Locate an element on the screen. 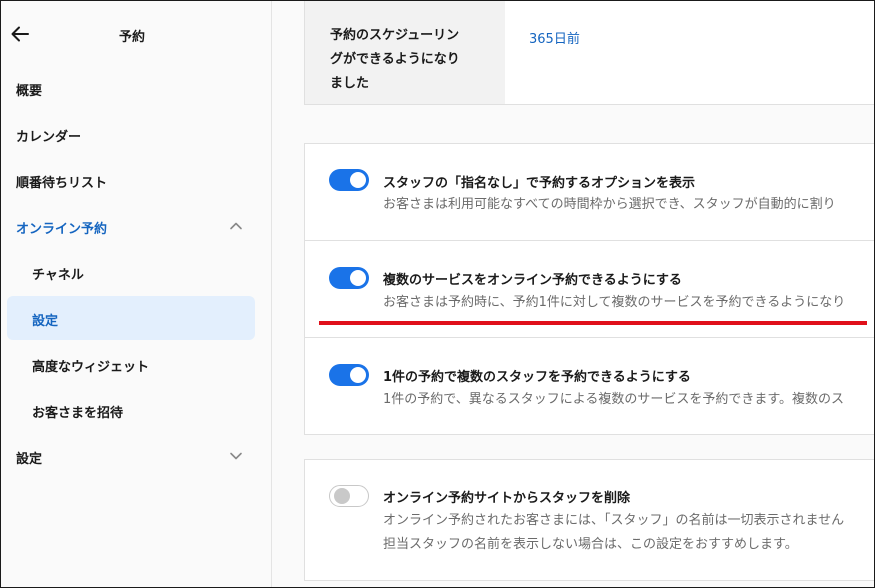 The image size is (875, 588). remove-staff-toggle is located at coordinates (349, 496).